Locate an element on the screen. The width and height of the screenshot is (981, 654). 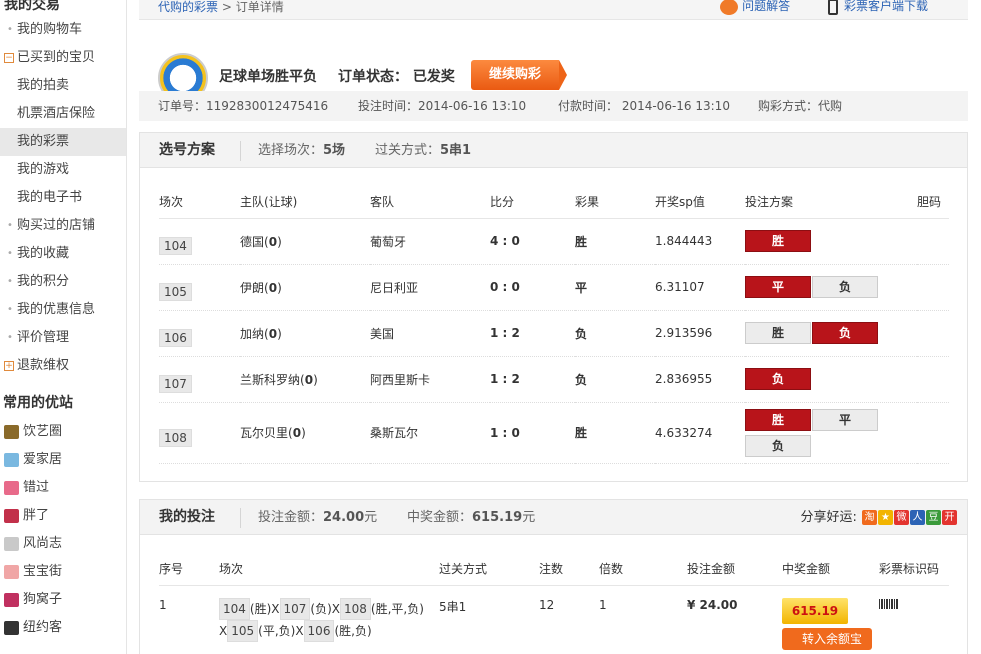
sidebar-item-coupons: • 我的优惠信息 is located at coordinates (63, 310).